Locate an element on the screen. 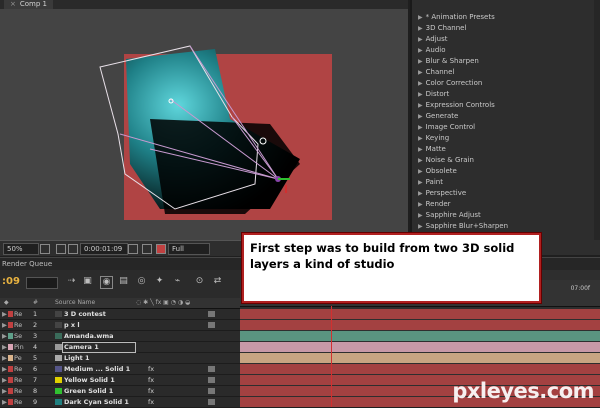  motion-blur-icon: ◎ is located at coordinates (141, 281).